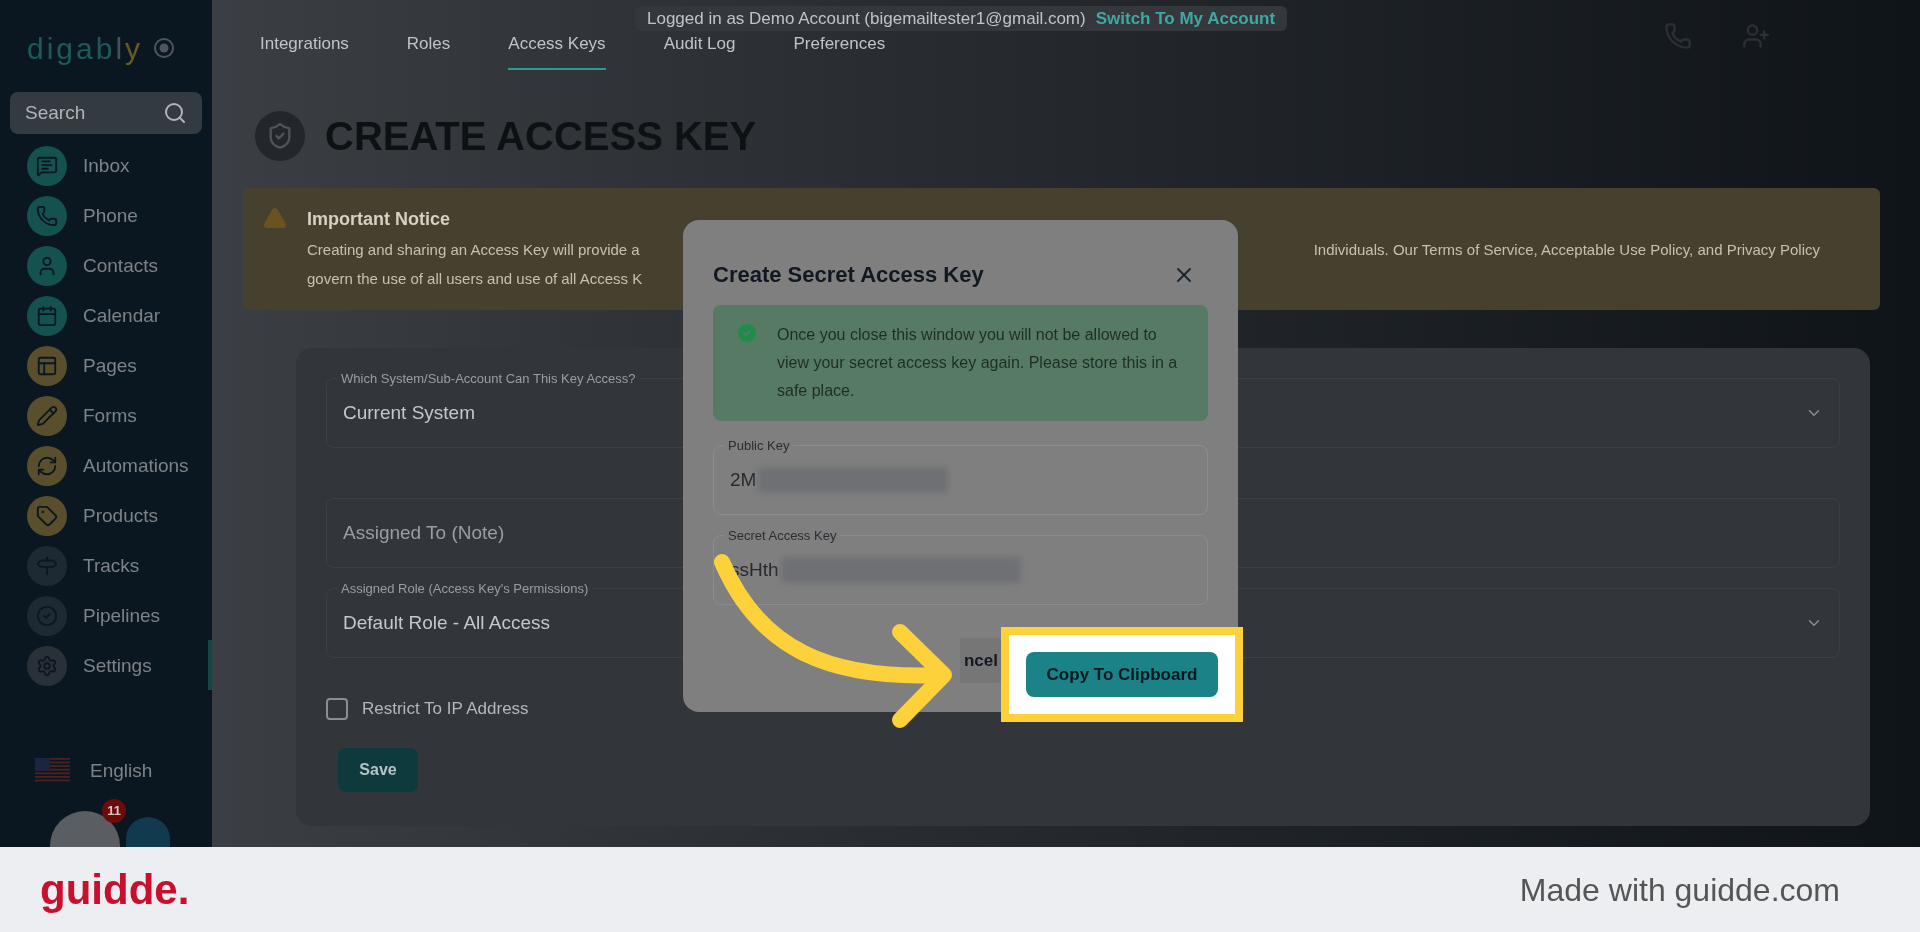 The image size is (1920, 932). Describe the element at coordinates (379, 219) in the screenshot. I see `notice-title: Important Notice` at that location.